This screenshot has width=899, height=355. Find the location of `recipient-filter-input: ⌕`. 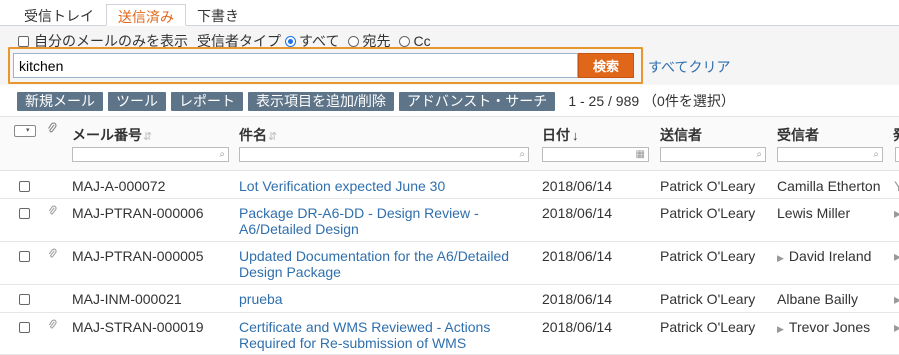

recipient-filter-input: ⌕ is located at coordinates (830, 154).